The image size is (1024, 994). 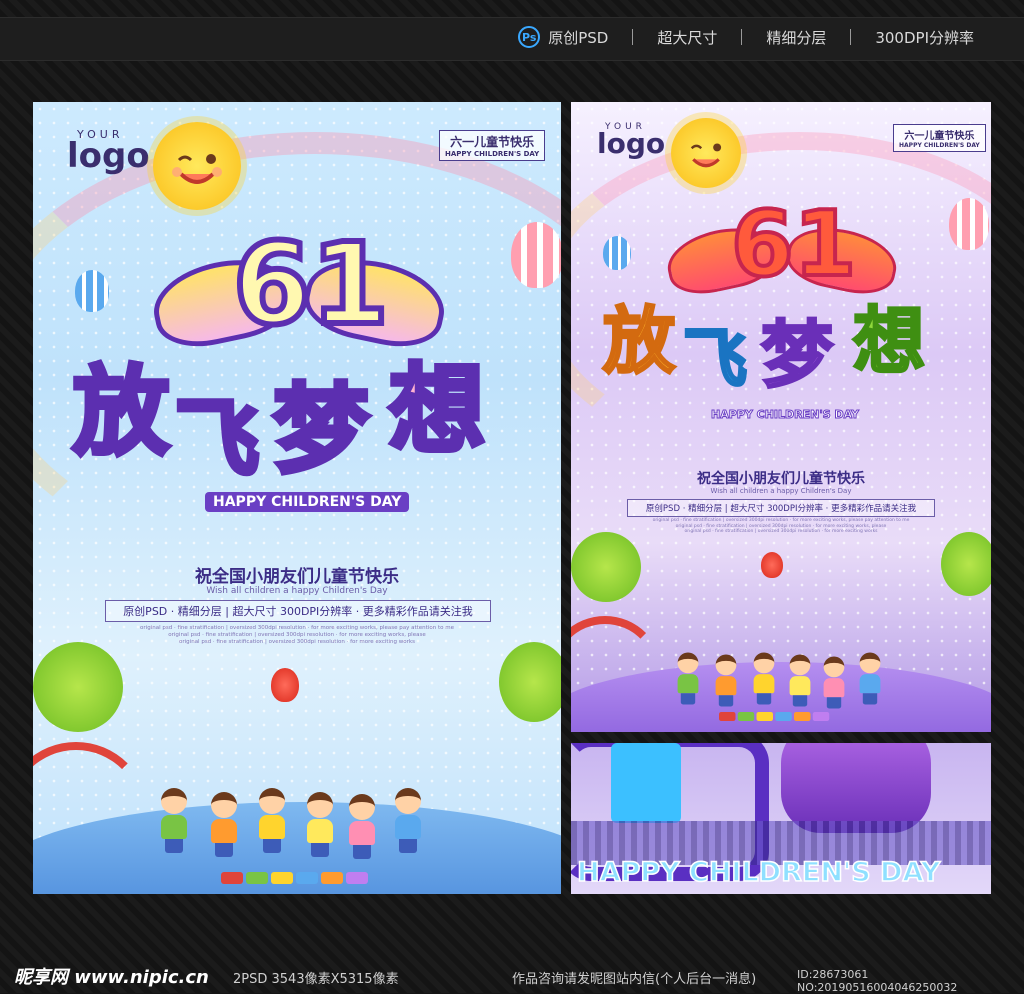 I want to click on letter-meng-detail, so click(x=856, y=788).